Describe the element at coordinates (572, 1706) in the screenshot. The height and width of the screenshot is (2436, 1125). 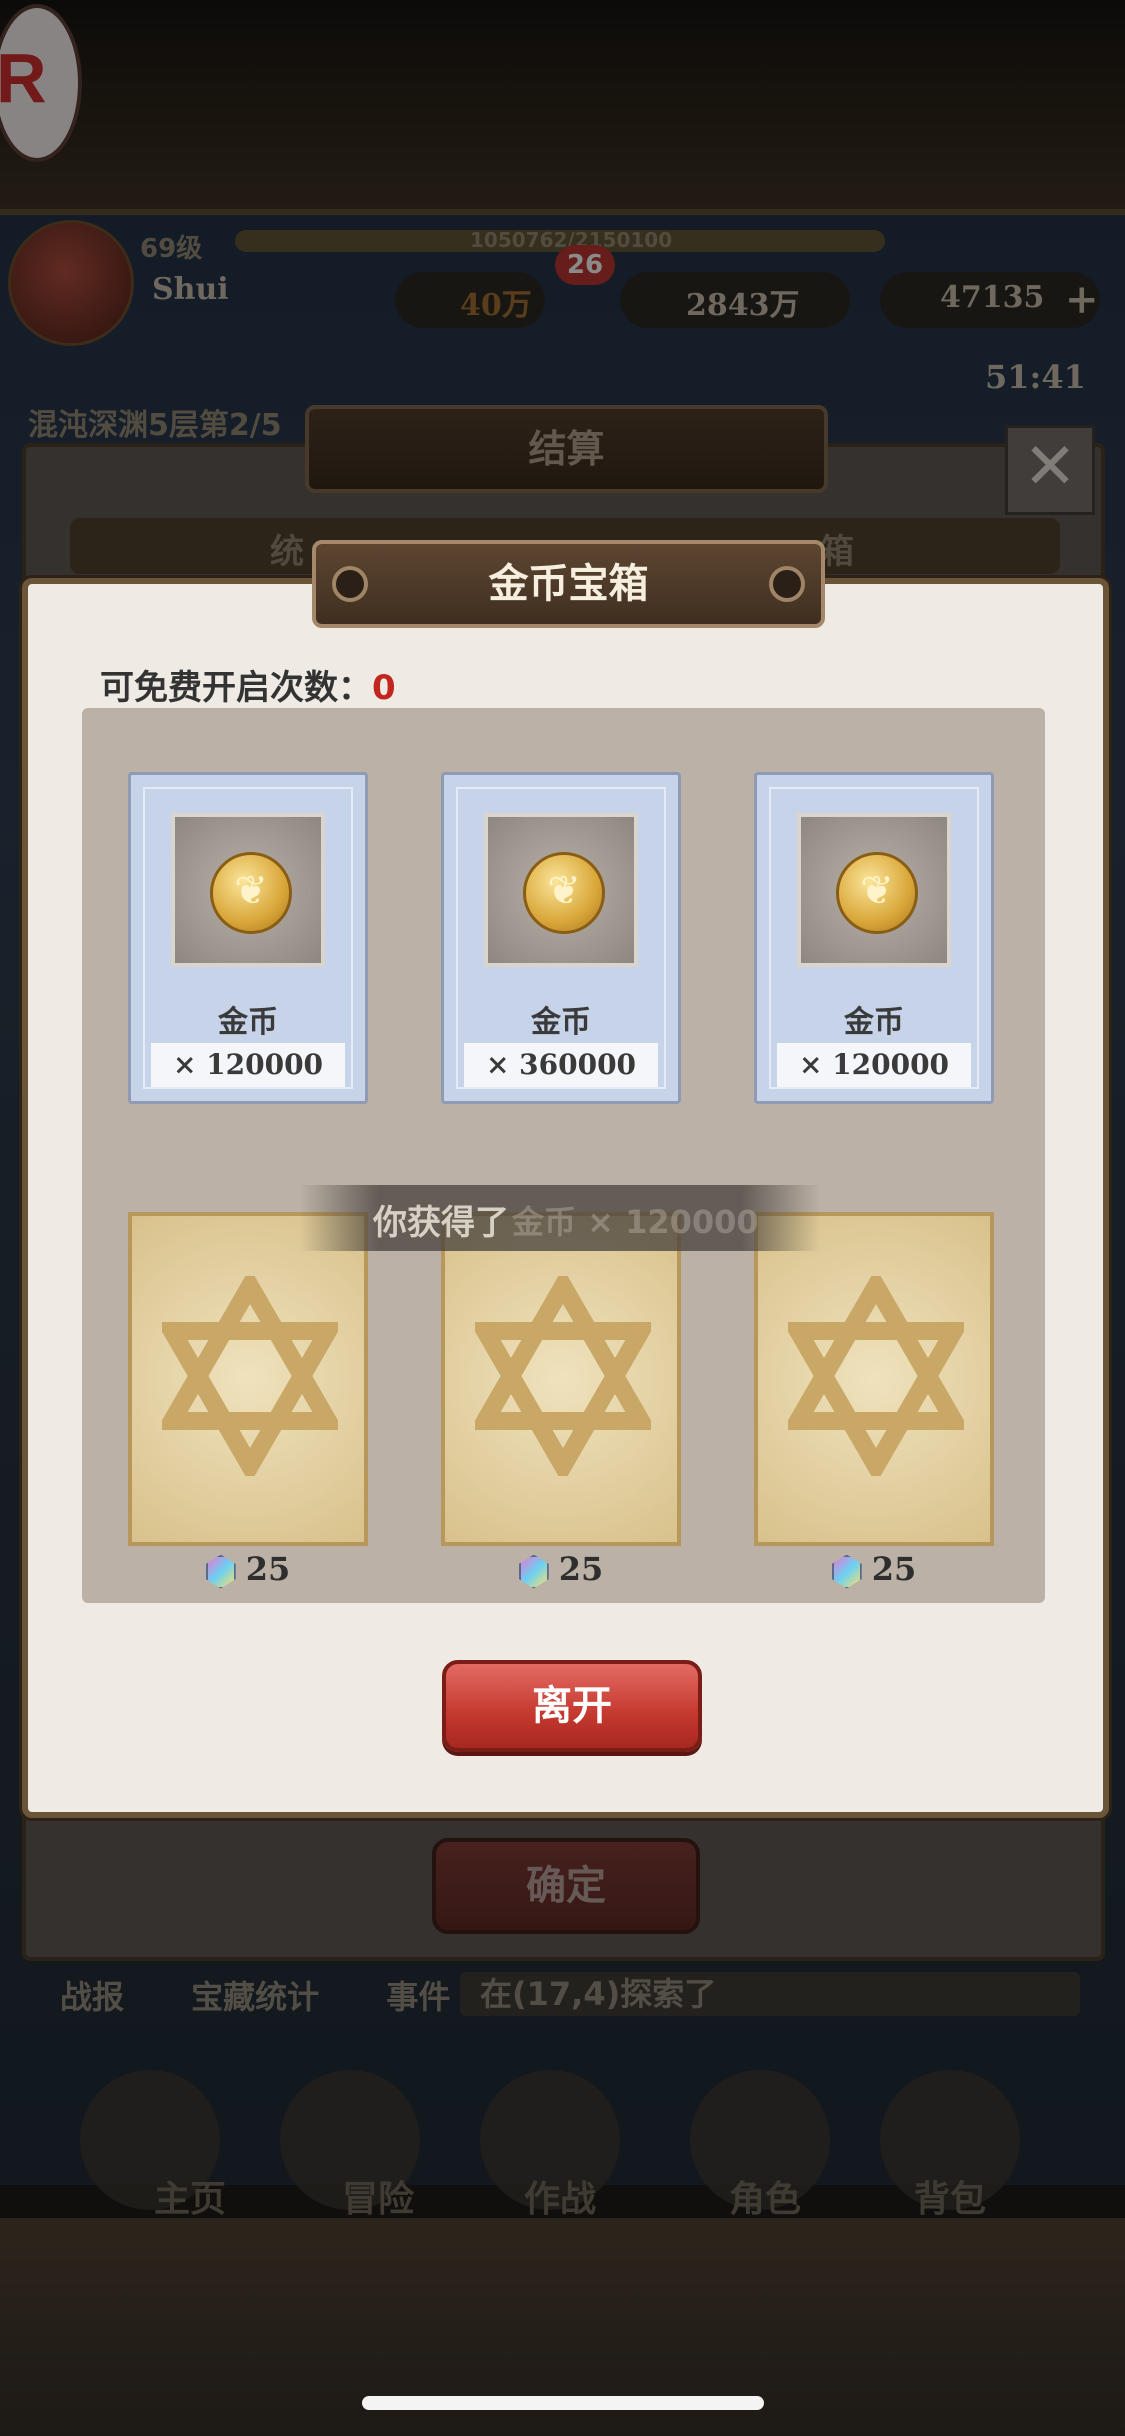
I see `leave-button: 离开` at that location.